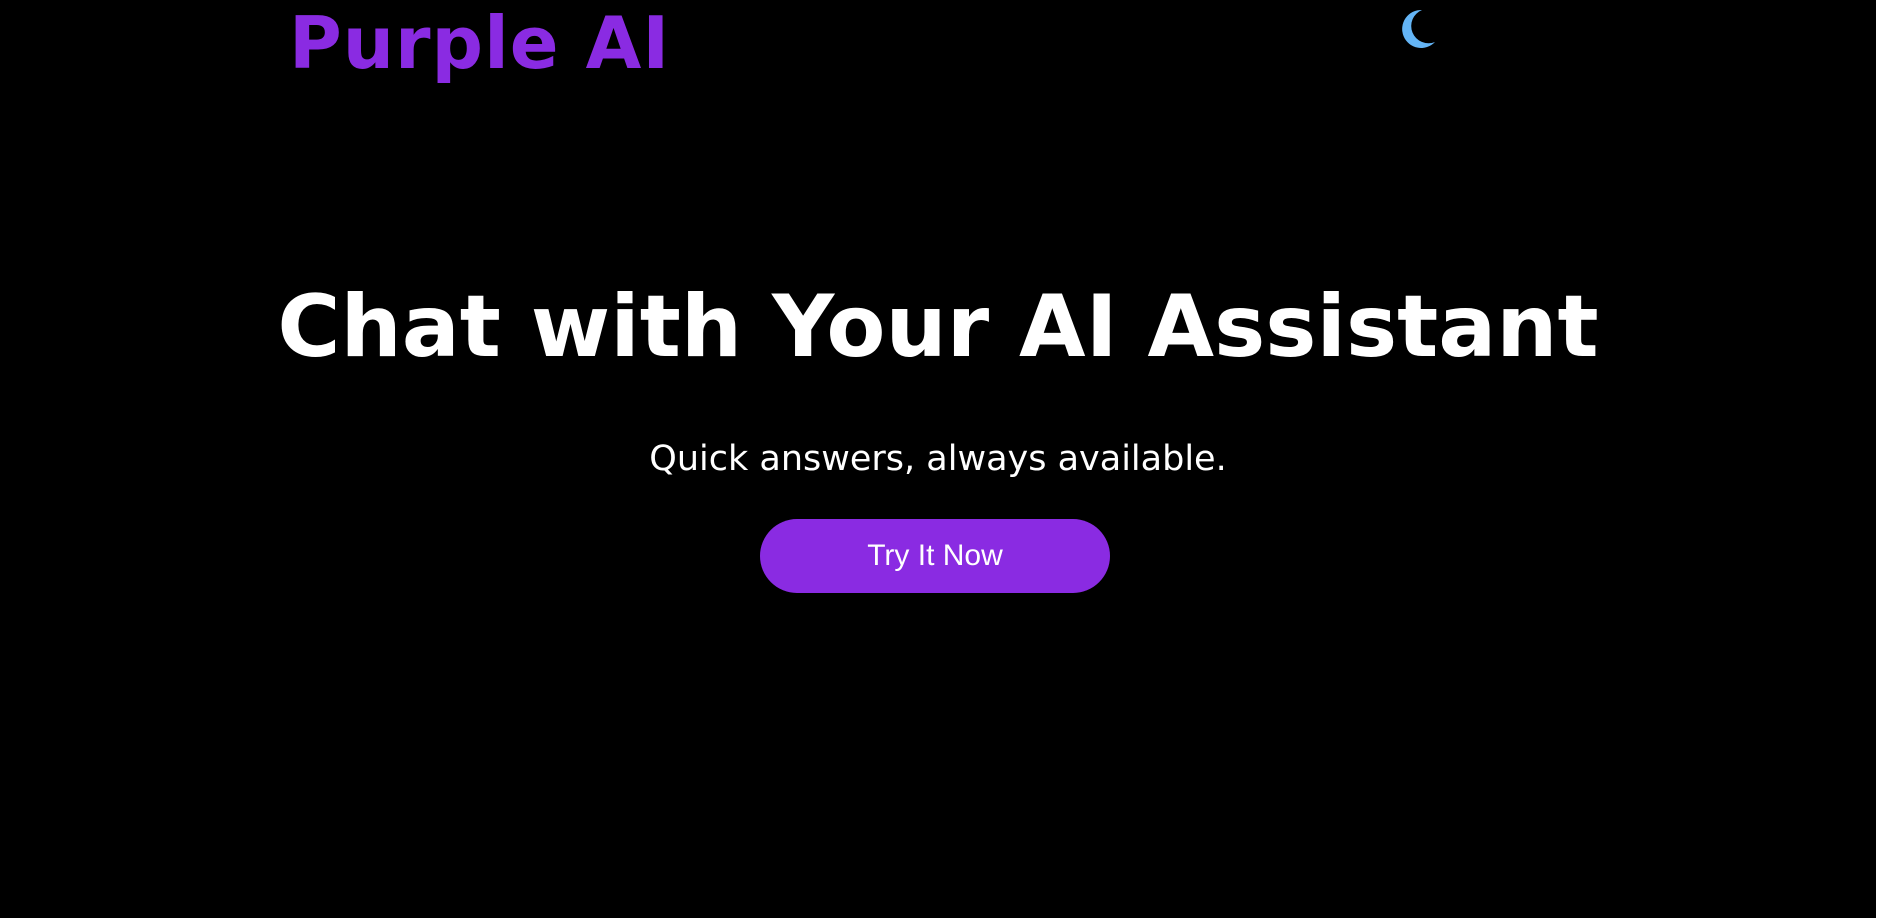  Describe the element at coordinates (938, 327) in the screenshot. I see `hero-title: Chat with Your AI Assistant` at that location.